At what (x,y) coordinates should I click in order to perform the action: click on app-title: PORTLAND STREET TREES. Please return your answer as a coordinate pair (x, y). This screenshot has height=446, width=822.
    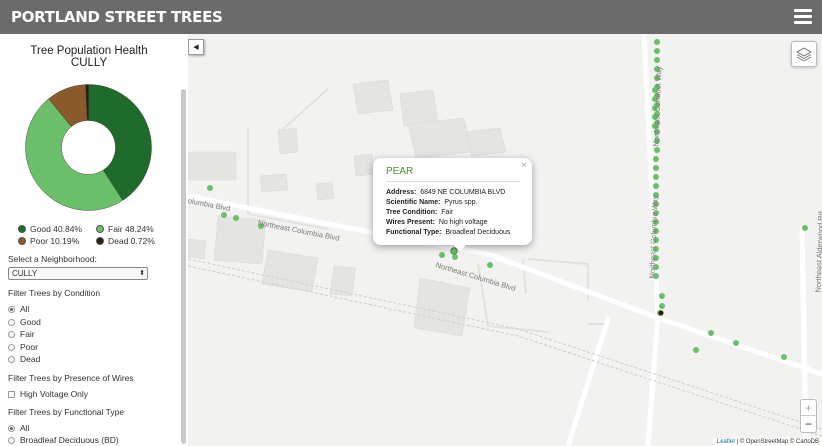
    Looking at the image, I should click on (117, 17).